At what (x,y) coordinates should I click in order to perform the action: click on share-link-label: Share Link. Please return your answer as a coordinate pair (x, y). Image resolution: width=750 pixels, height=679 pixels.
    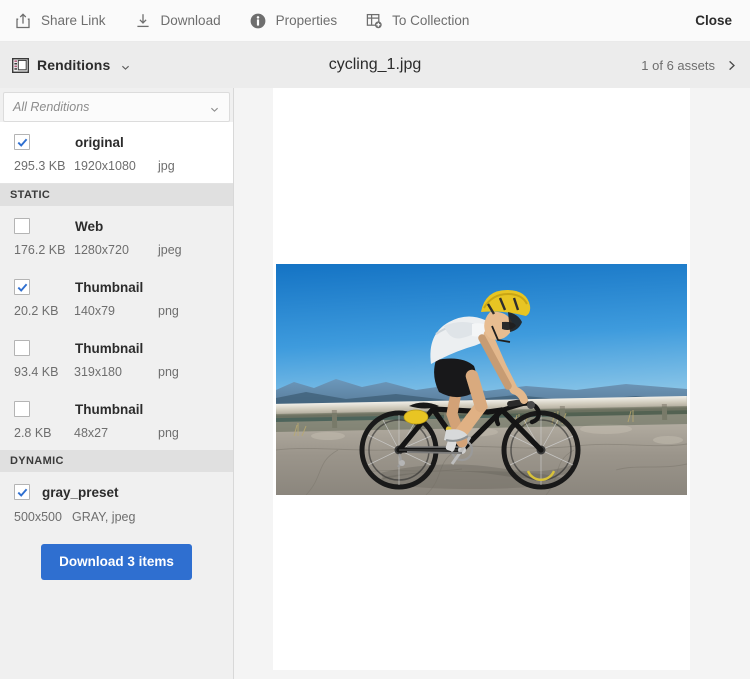
    Looking at the image, I should click on (73, 20).